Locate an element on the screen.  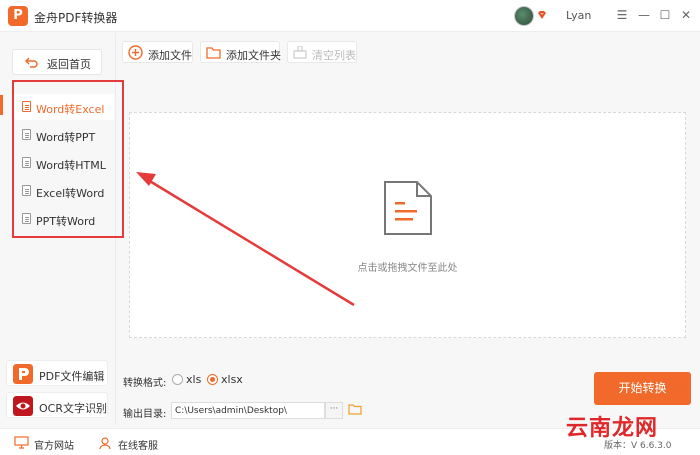
username: Lyan is located at coordinates (578, 15).